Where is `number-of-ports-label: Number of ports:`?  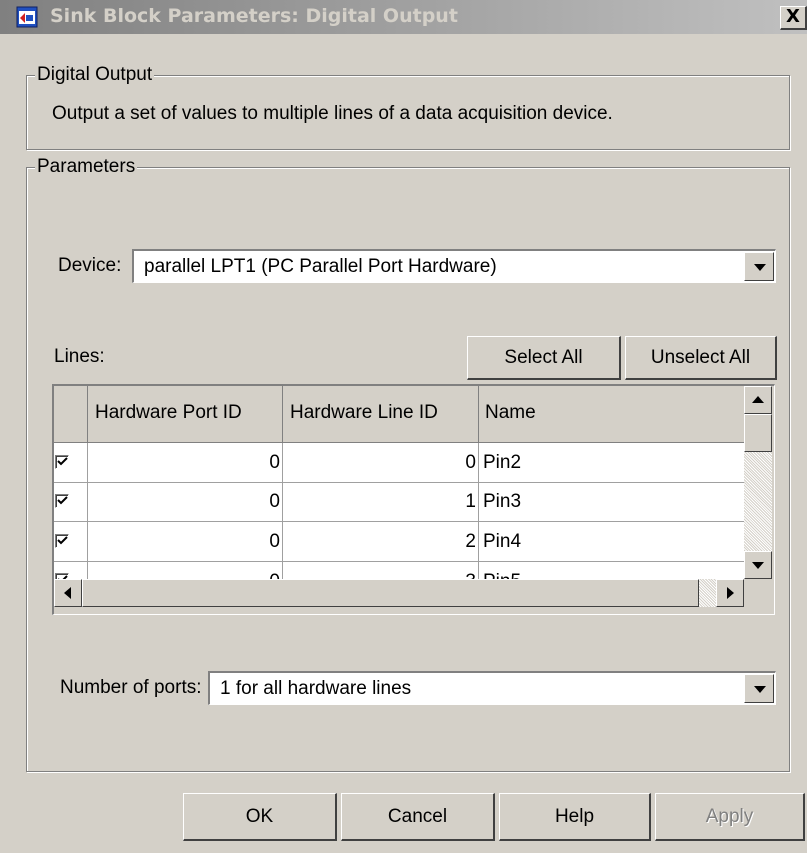
number-of-ports-label: Number of ports: is located at coordinates (131, 687).